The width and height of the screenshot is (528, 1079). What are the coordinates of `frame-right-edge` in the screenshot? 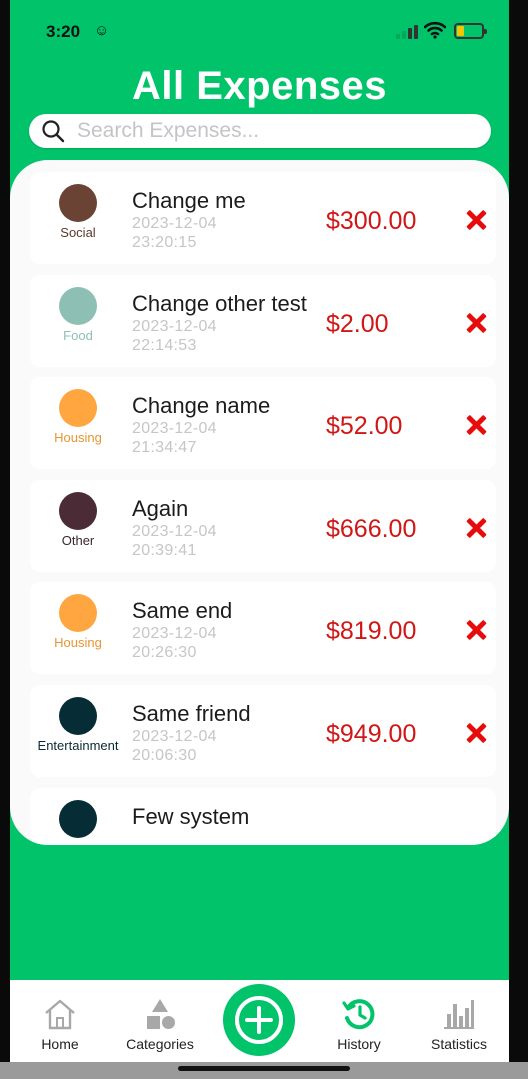 It's located at (518, 539).